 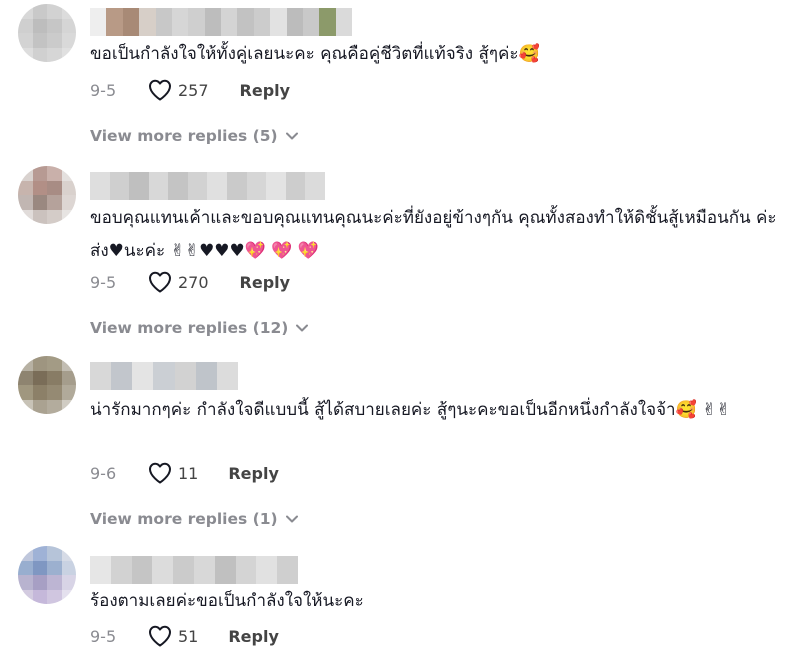 I want to click on comment-meta: 9-5 257 Reply, so click(x=190, y=90).